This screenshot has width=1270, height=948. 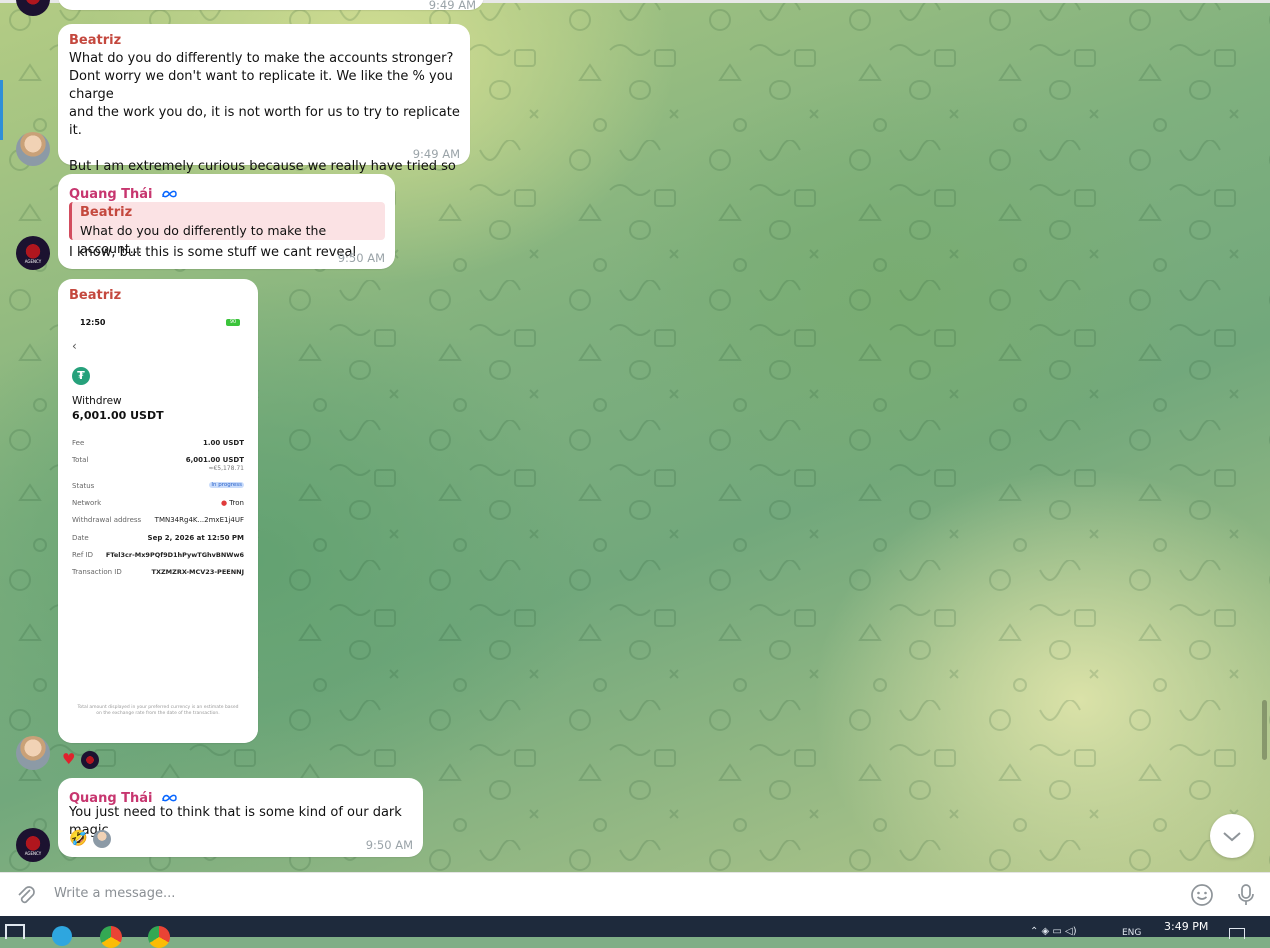 I want to click on scrollbar, so click(x=1264, y=730).